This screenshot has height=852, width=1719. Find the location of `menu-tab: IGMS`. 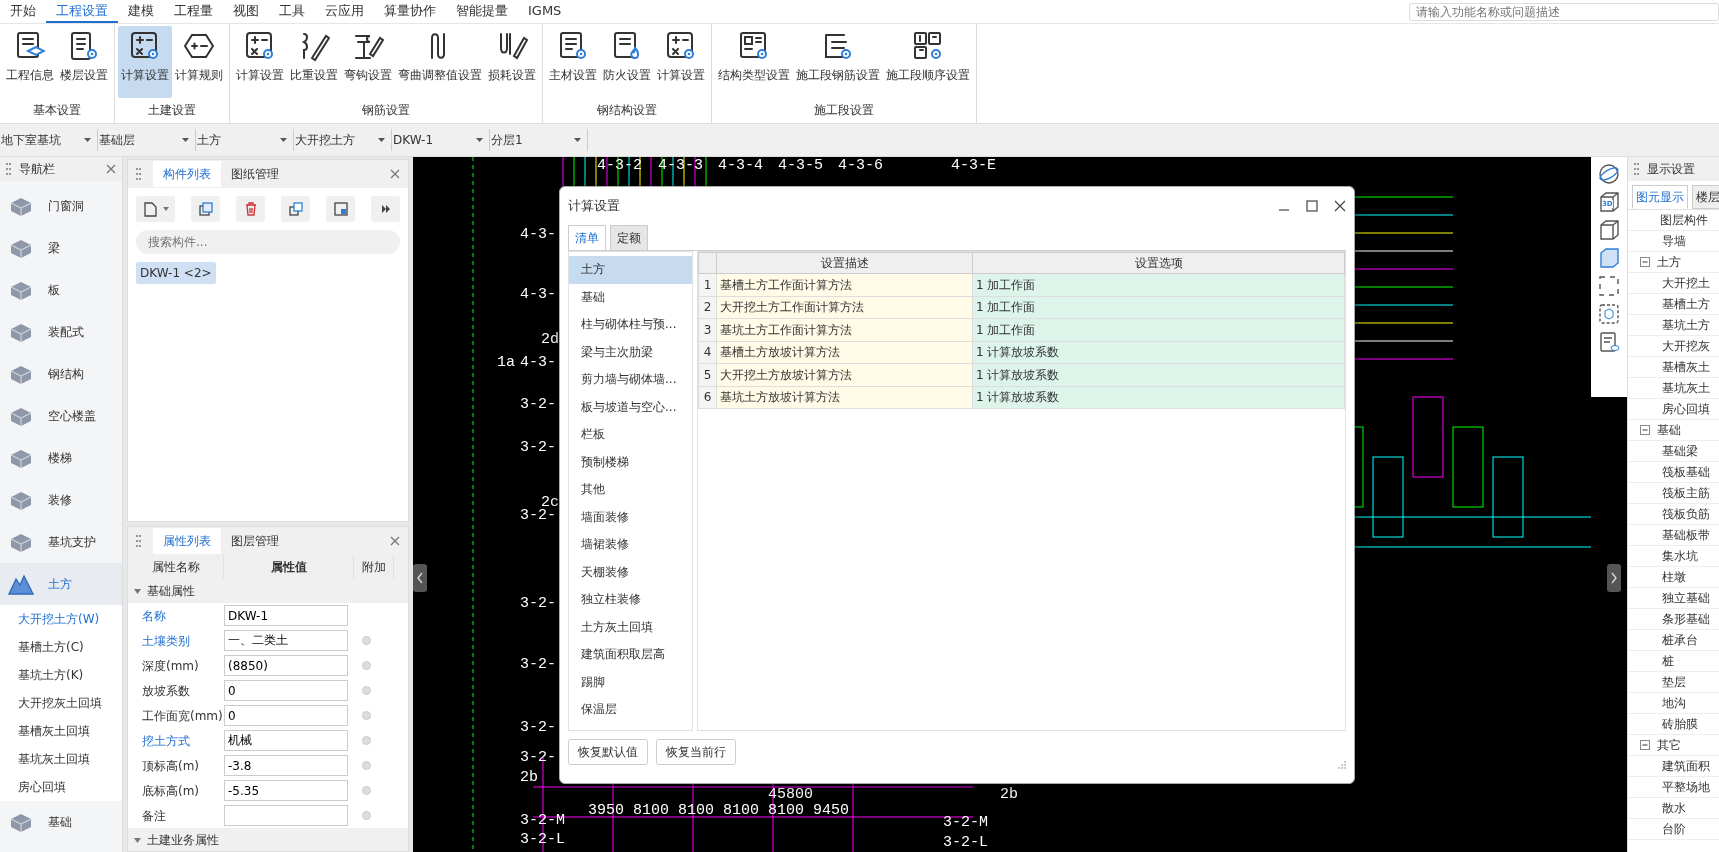

menu-tab: IGMS is located at coordinates (545, 11).